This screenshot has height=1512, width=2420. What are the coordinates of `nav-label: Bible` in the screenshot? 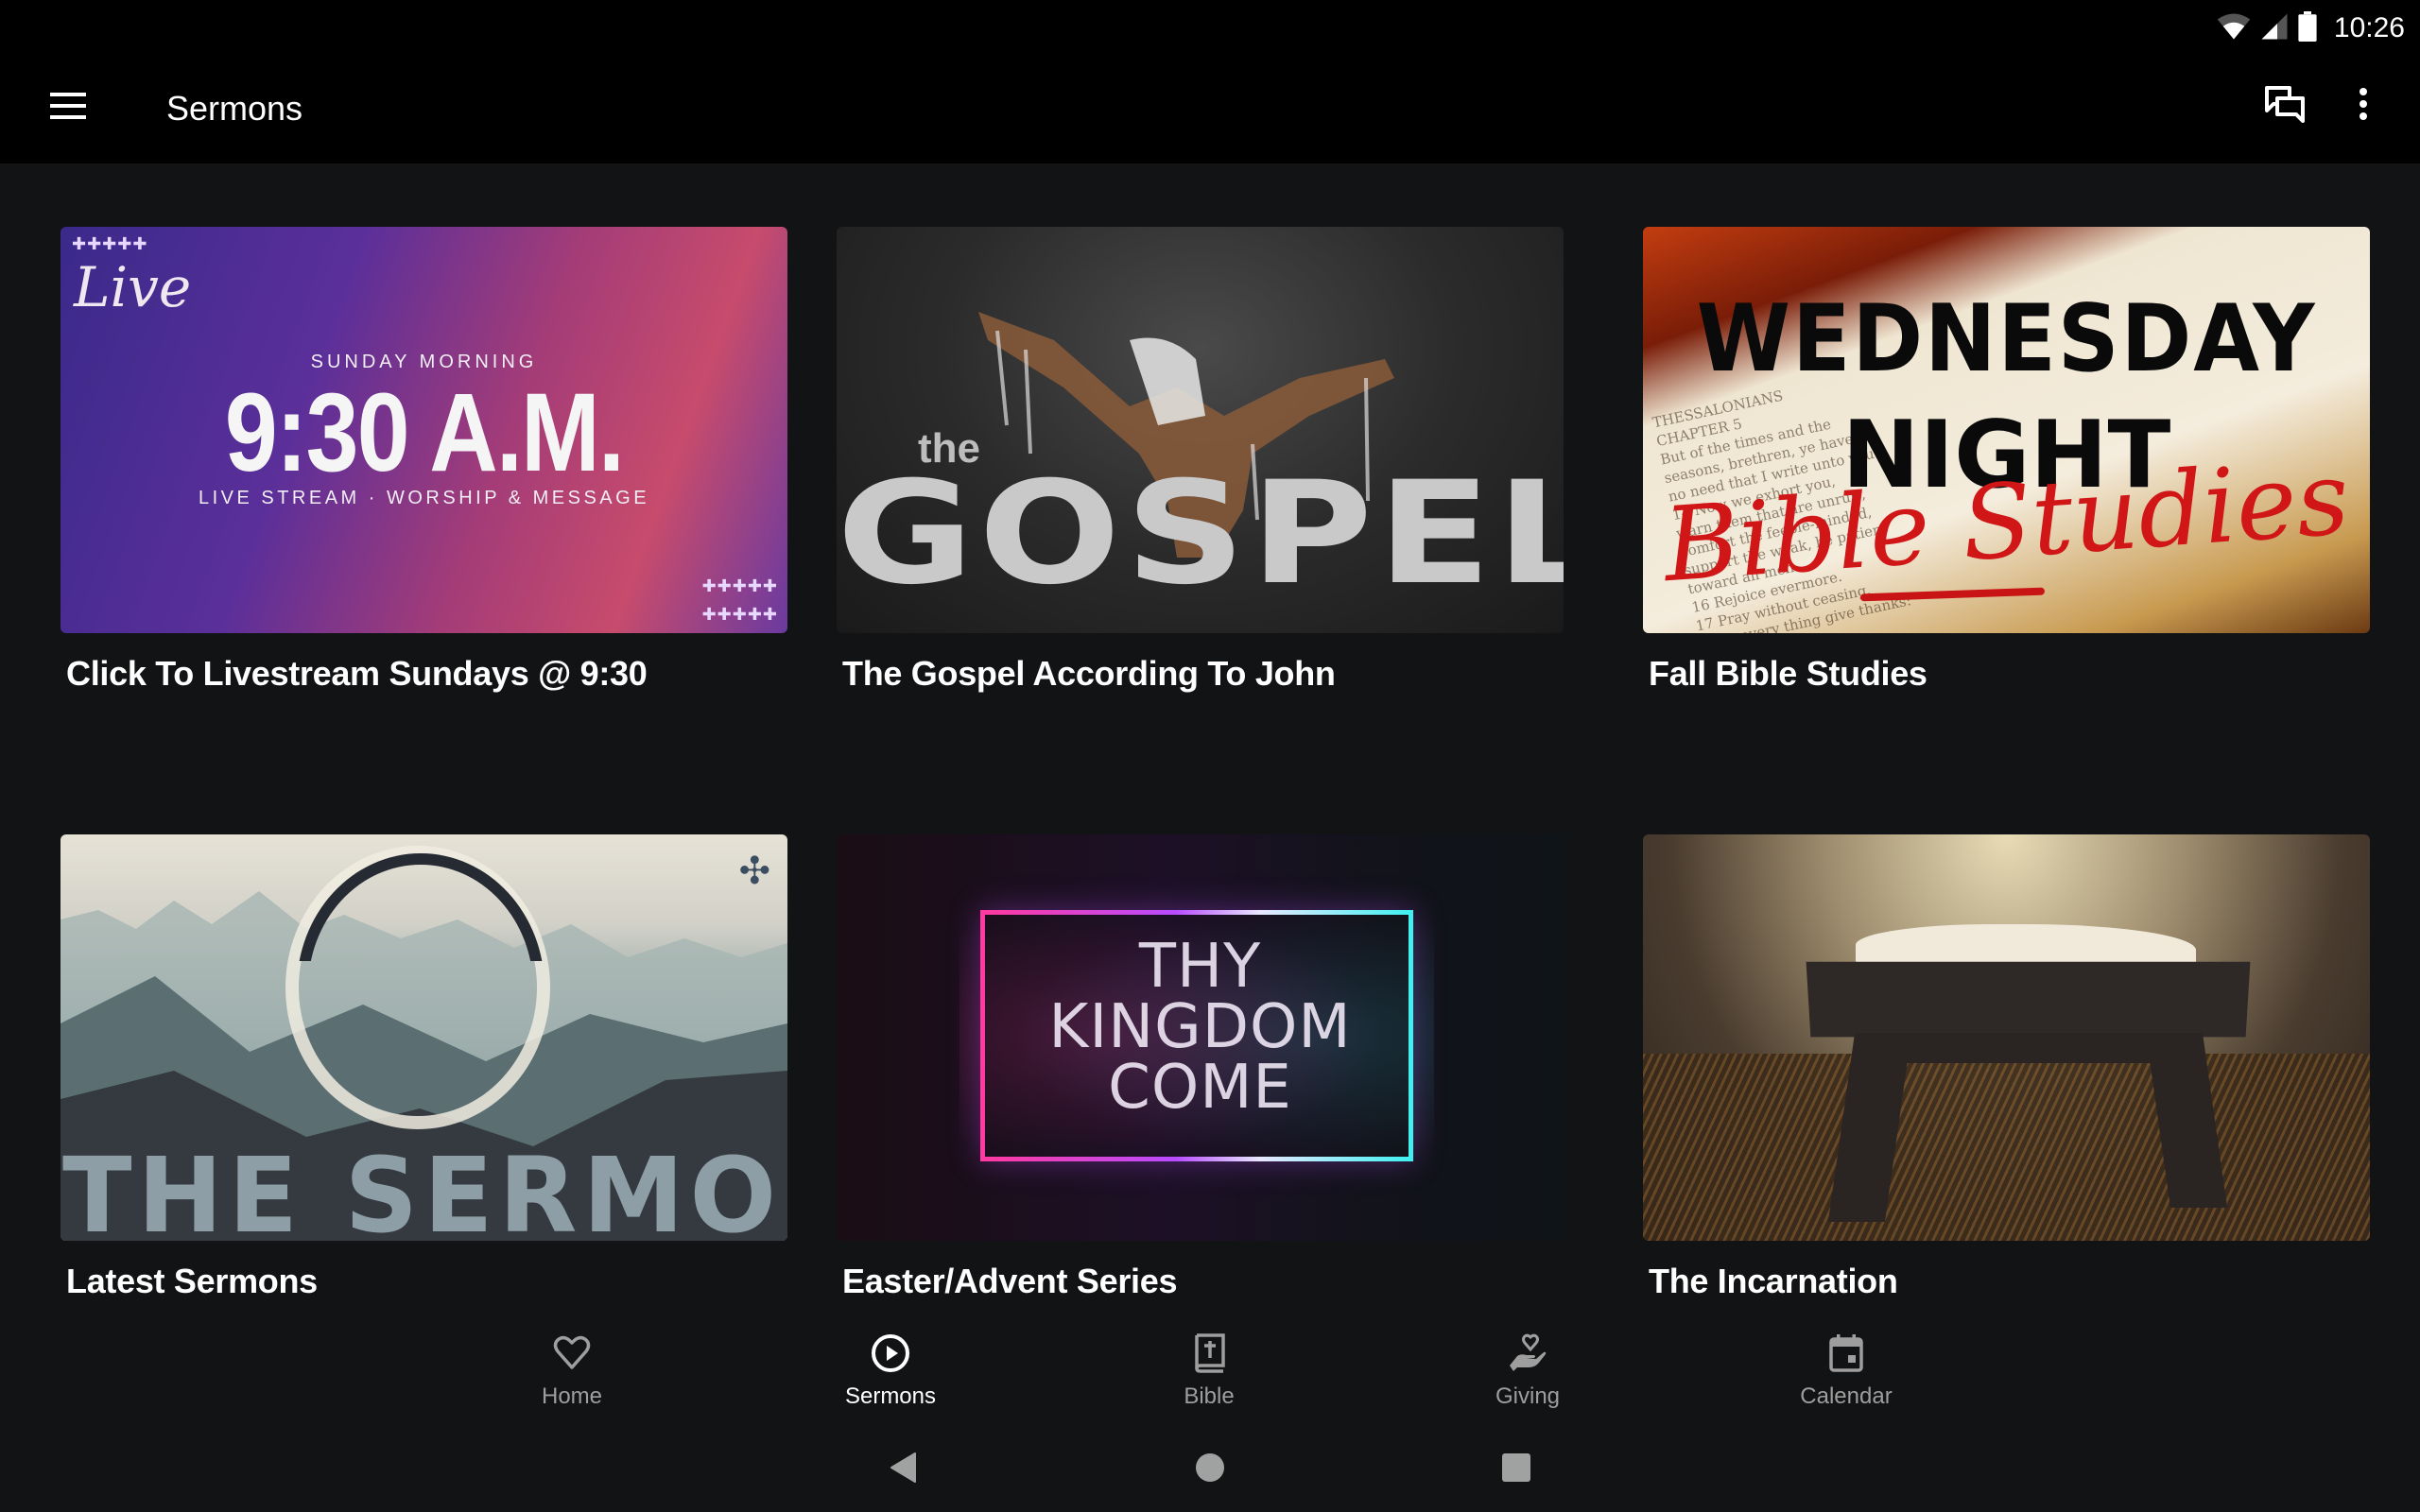 It's located at (1210, 1396).